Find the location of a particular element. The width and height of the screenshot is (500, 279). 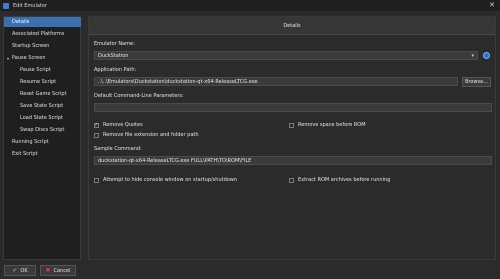

sidebar-item-resume-script: Resume Script is located at coordinates (42, 82).